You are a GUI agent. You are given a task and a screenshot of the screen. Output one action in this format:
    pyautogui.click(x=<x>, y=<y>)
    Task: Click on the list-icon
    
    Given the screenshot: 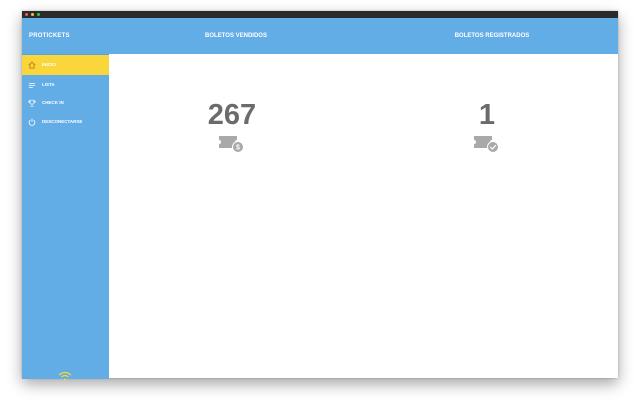 What is the action you would take?
    pyautogui.click(x=32, y=85)
    